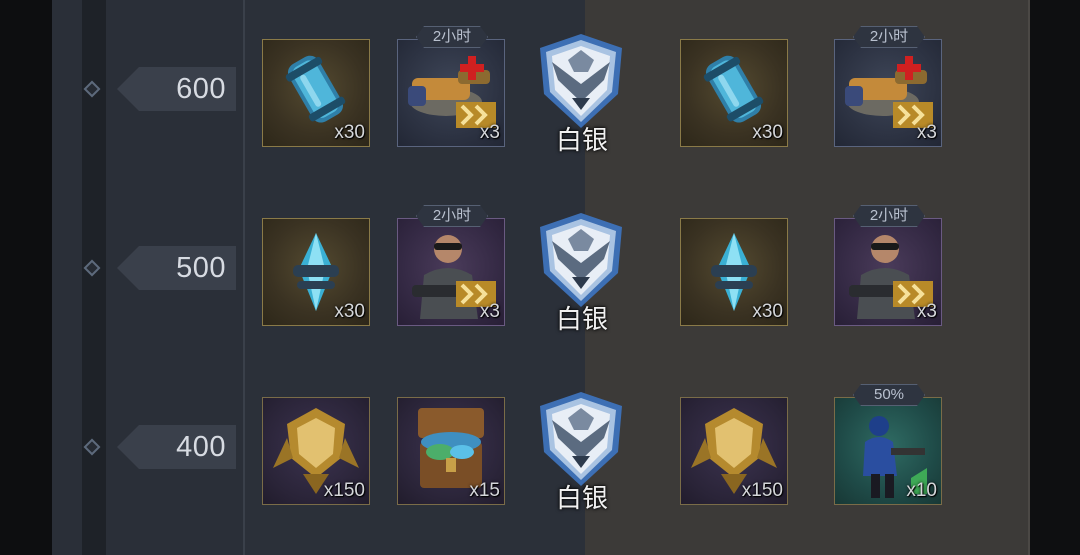  I want to click on reward-slot-premium-2: 50% x10, so click(888, 451).